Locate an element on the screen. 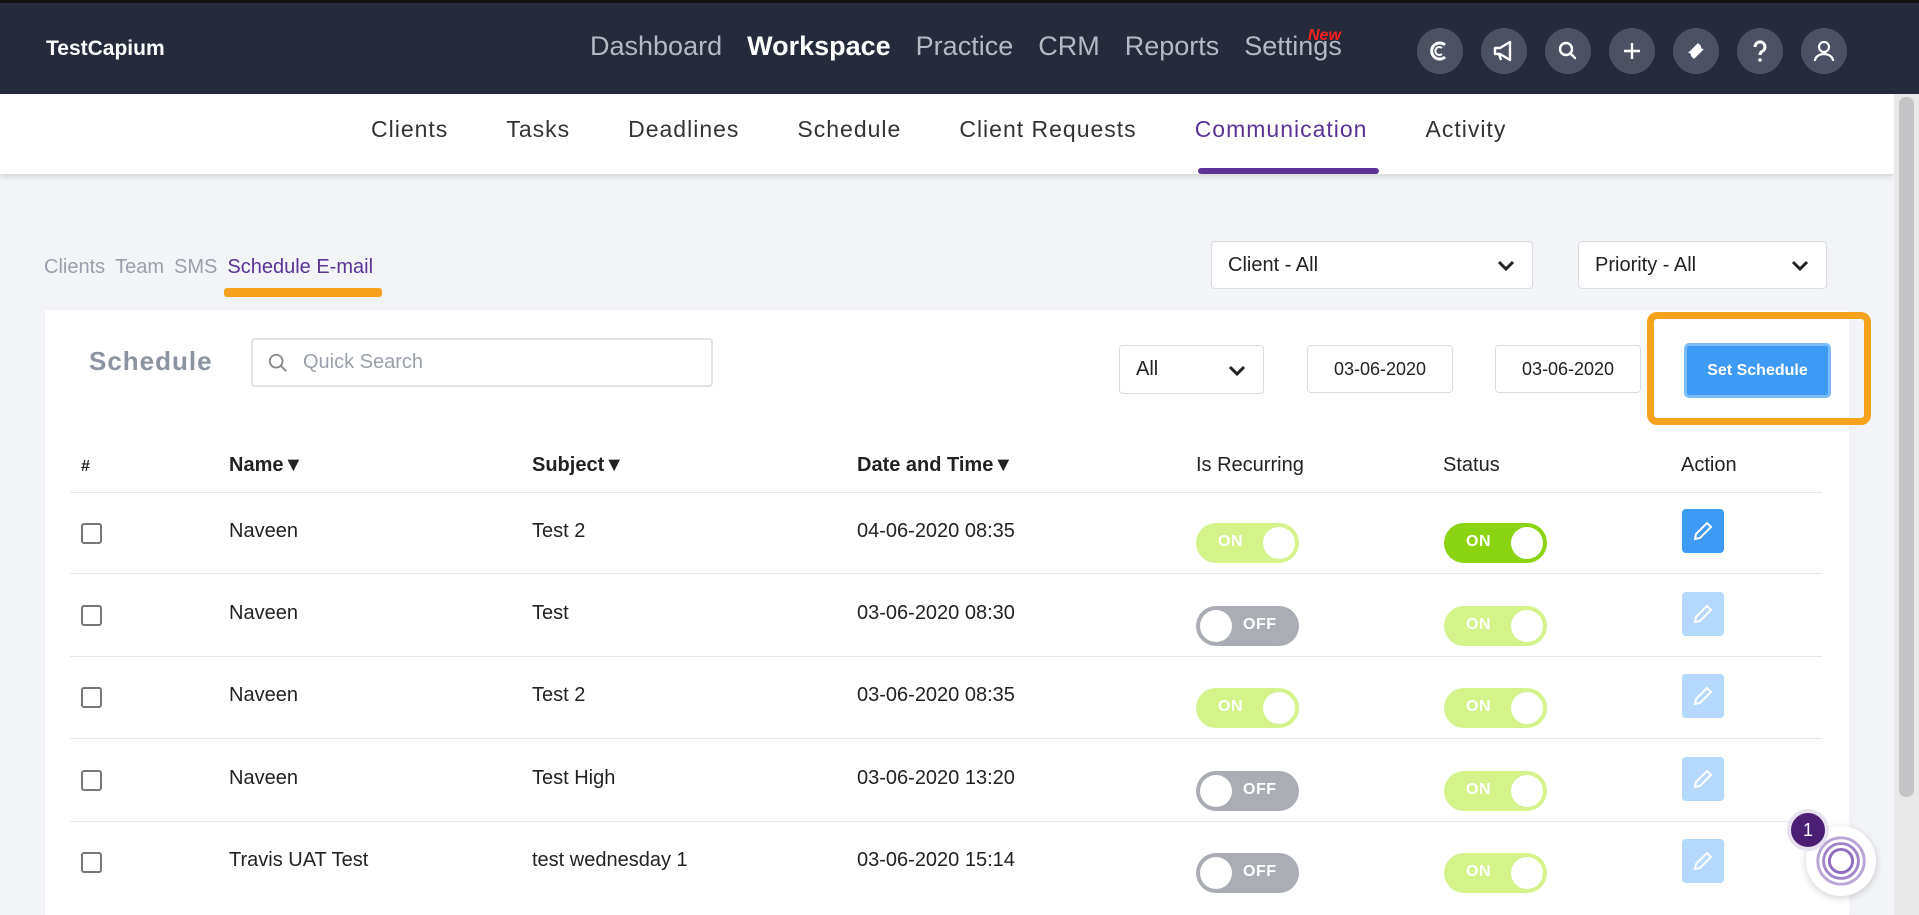 The image size is (1919, 915). comm-tab-sms: SMS is located at coordinates (195, 267).